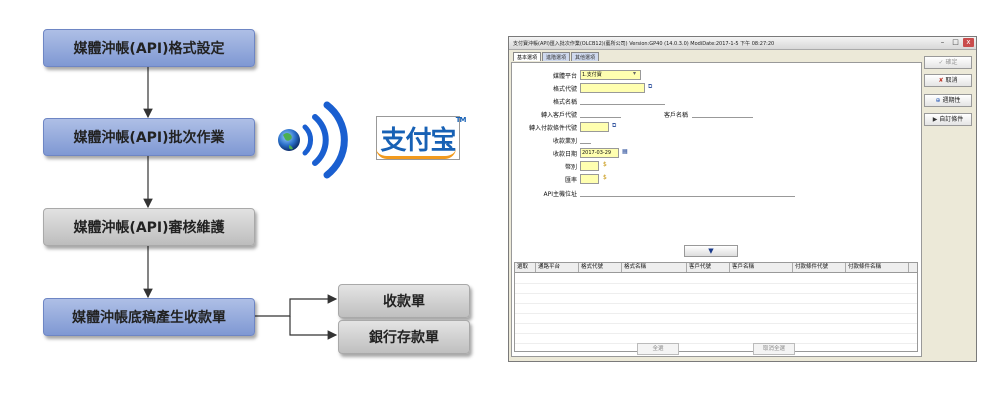 Image resolution: width=1000 pixels, height=400 pixels. What do you see at coordinates (589, 166) in the screenshot?
I see `currency-input` at bounding box center [589, 166].